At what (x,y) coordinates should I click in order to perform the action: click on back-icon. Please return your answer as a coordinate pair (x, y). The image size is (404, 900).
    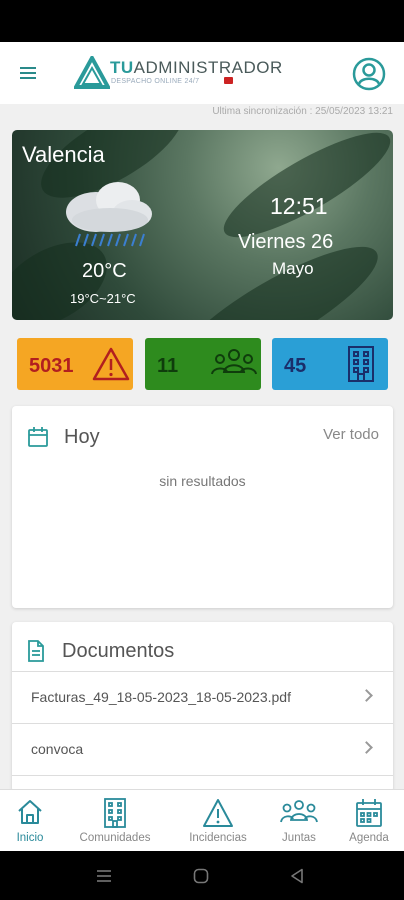
    Looking at the image, I should click on (297, 876).